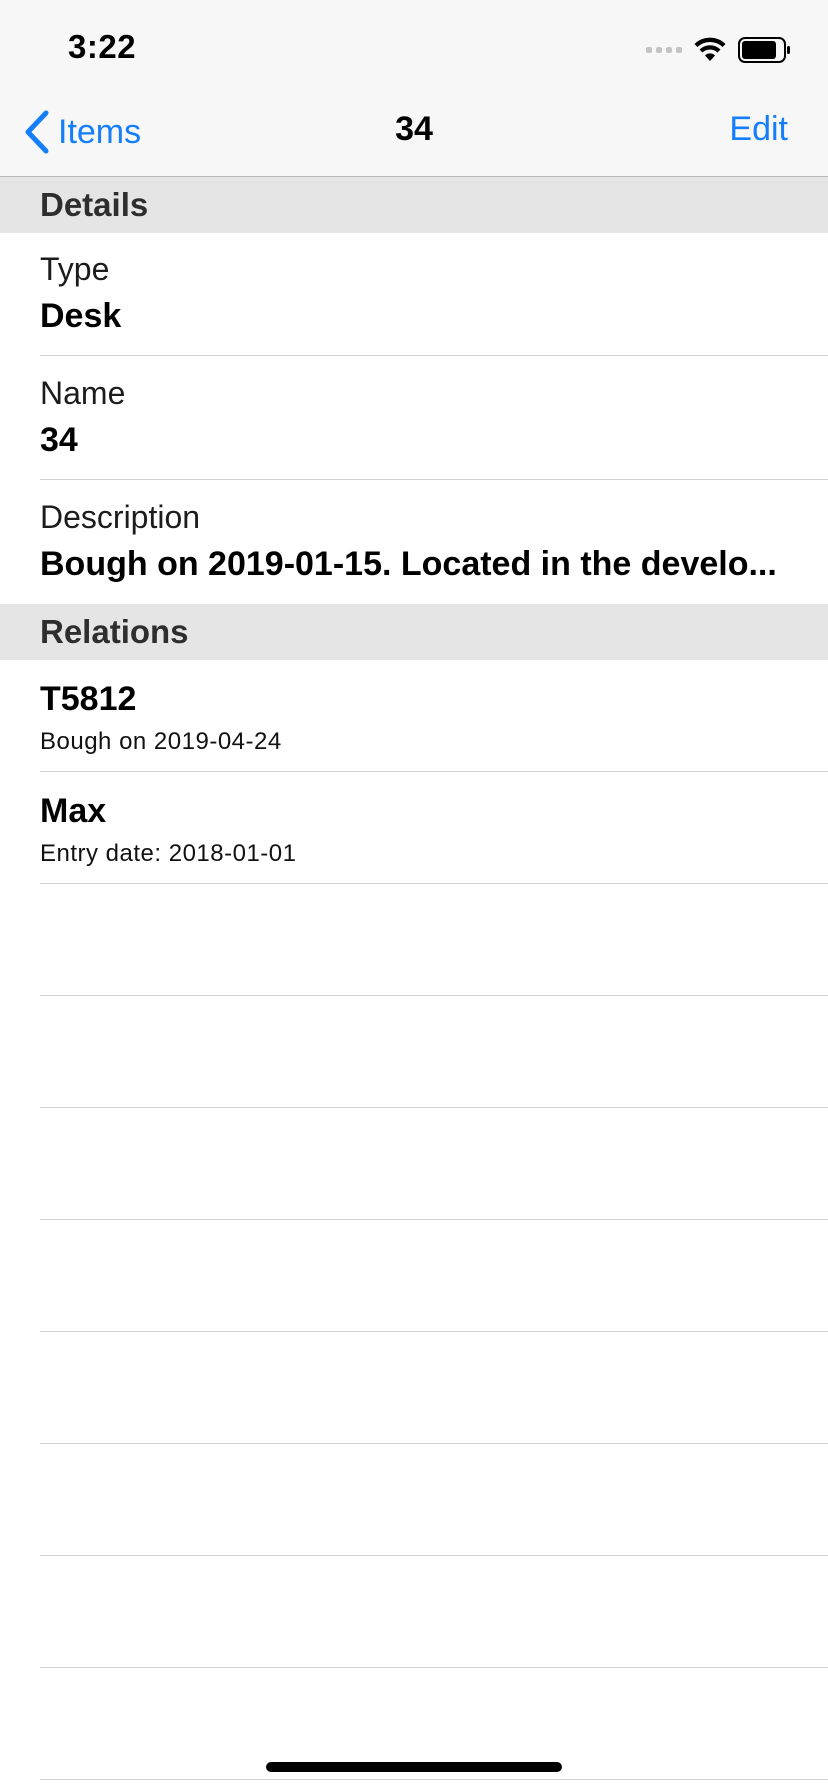 This screenshot has width=828, height=1792. I want to click on status-time: 3:22, so click(102, 46).